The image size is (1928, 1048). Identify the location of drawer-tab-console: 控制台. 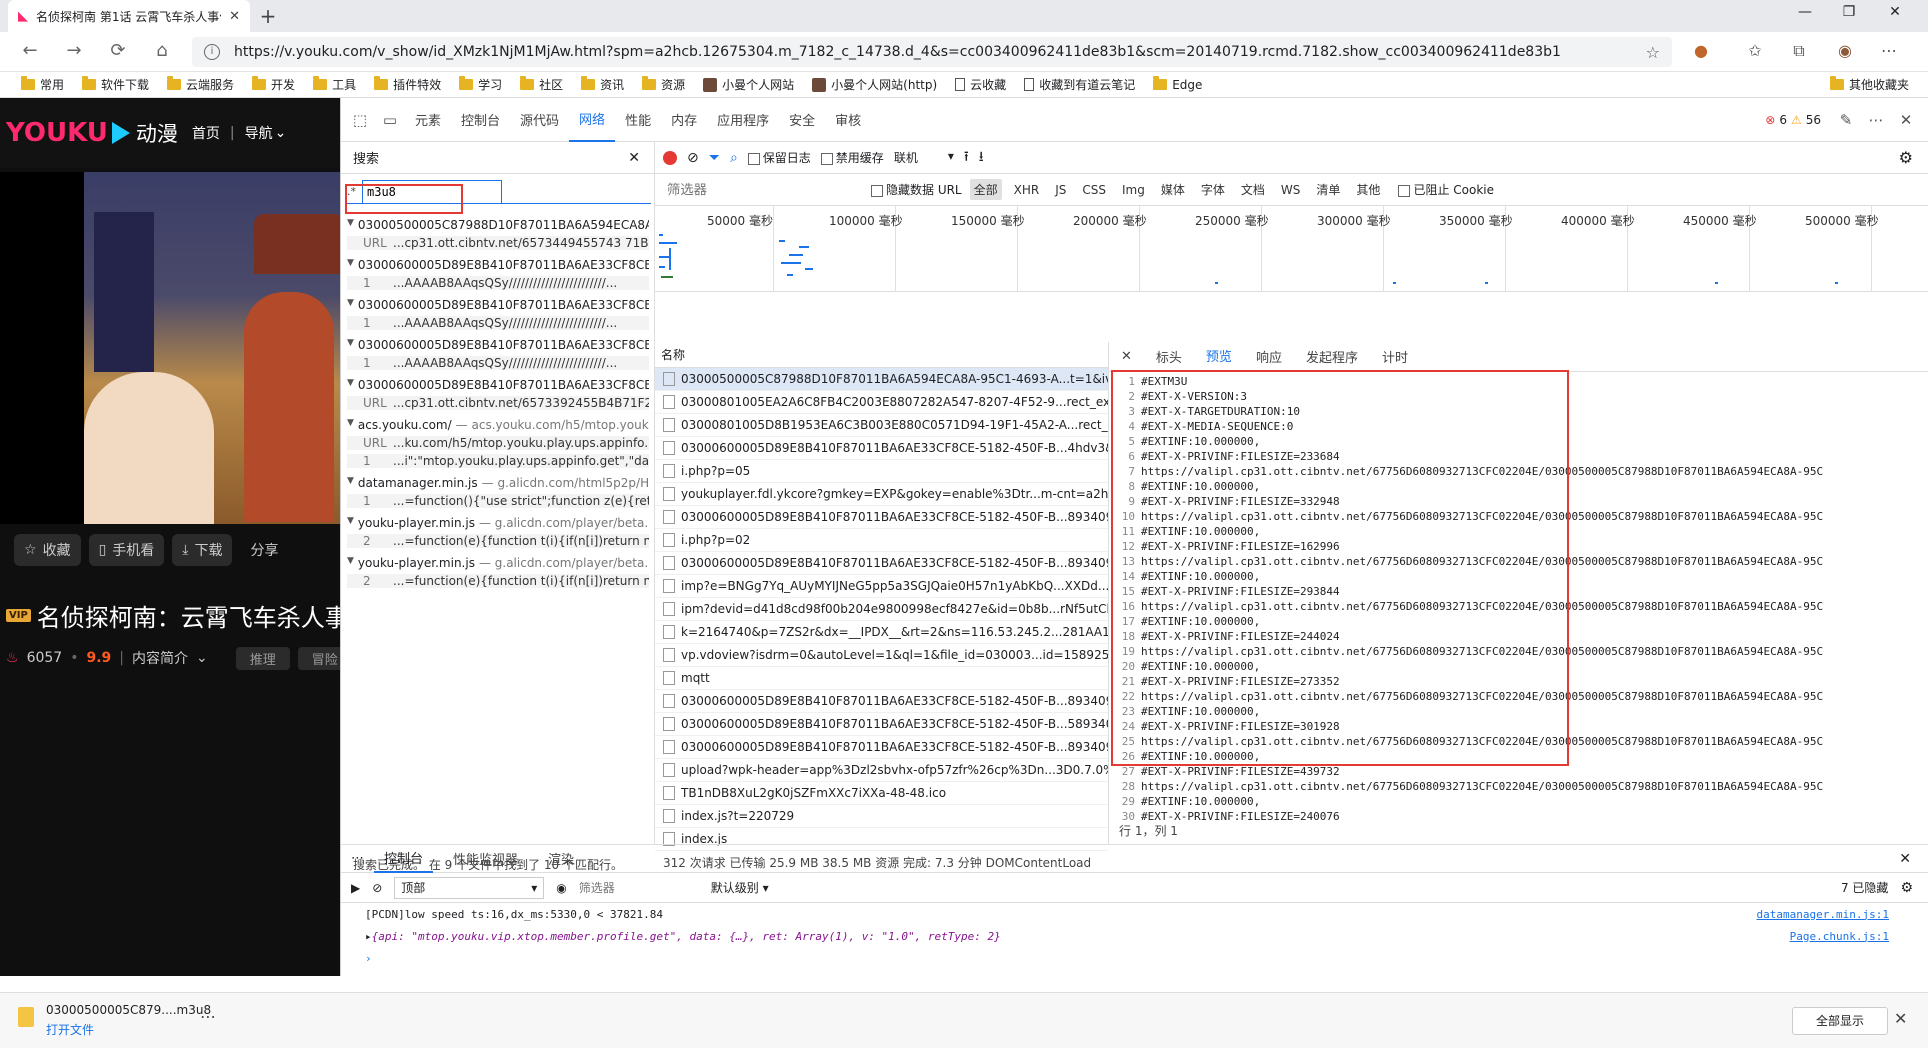
(404, 859).